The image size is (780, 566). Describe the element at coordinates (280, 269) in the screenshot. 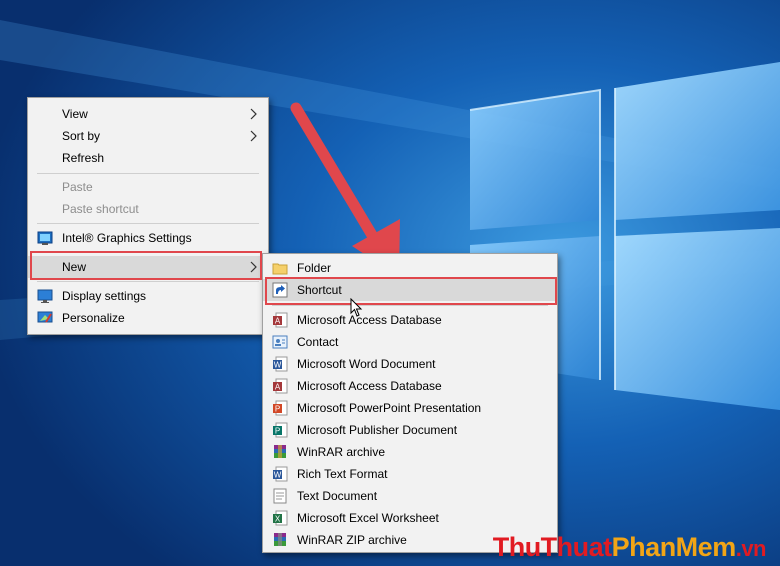

I see `folder-icon` at that location.